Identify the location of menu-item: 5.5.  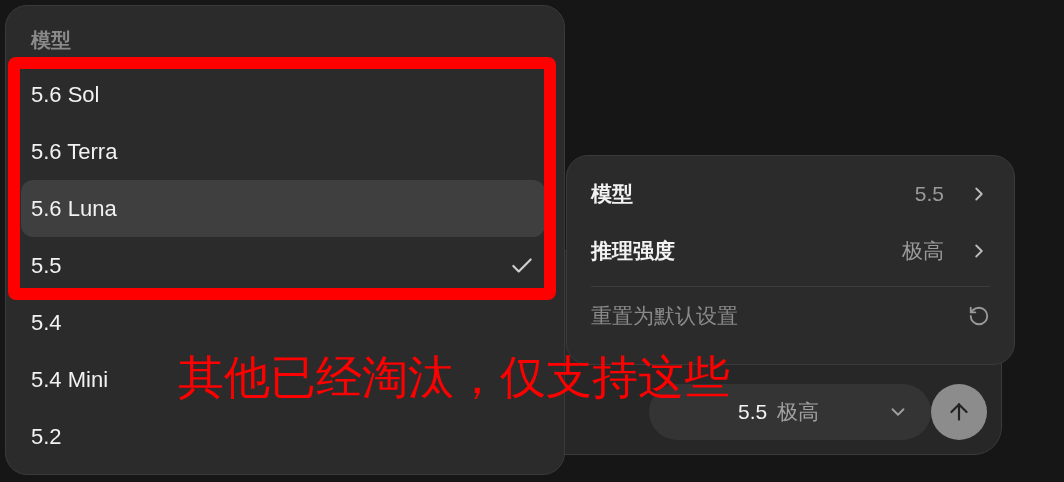
(283, 265).